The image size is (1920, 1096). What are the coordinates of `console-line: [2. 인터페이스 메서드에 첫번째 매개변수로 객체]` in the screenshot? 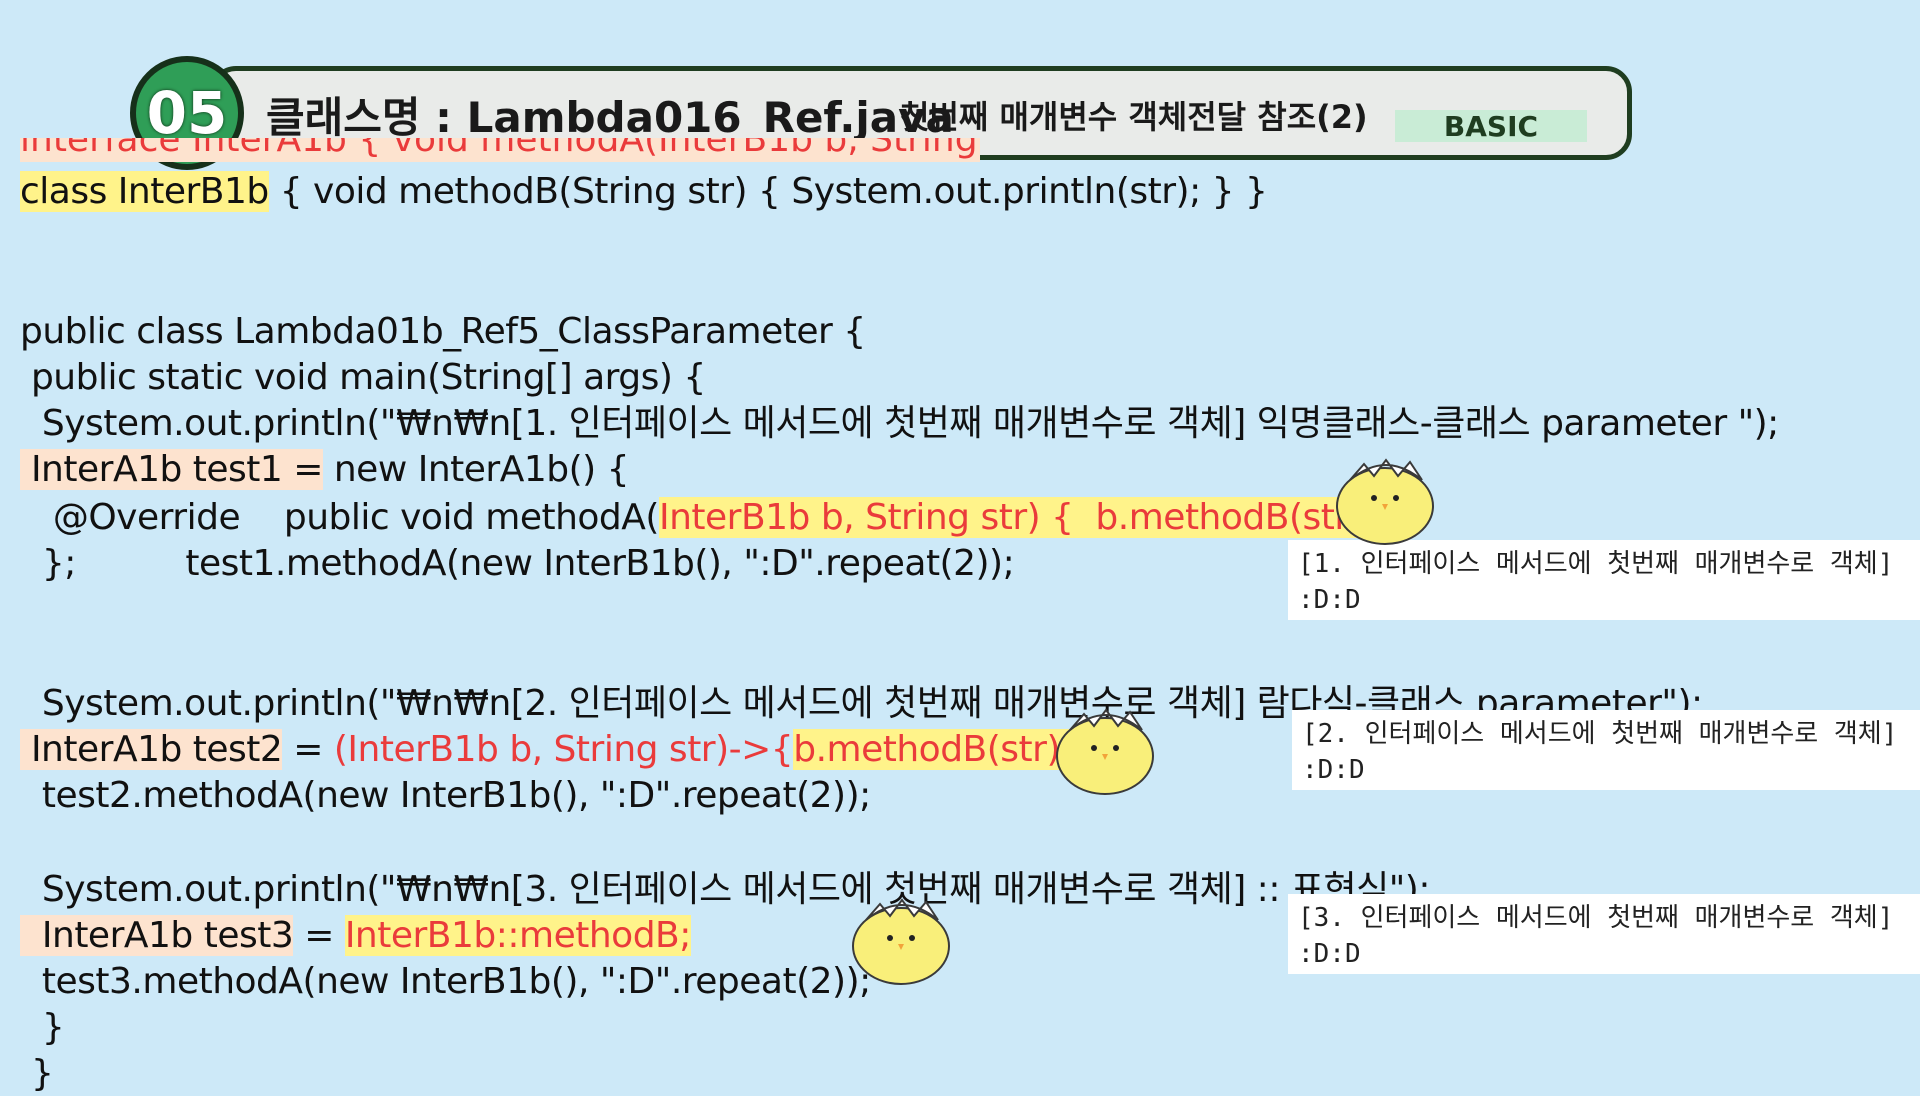 It's located at (1600, 734).